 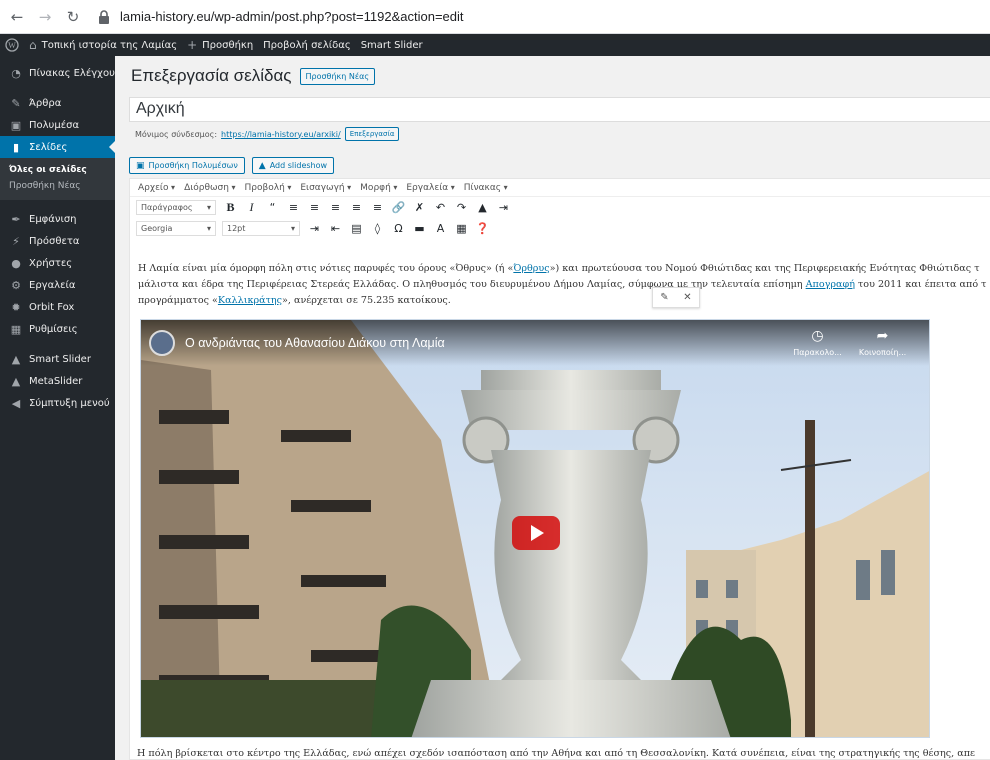 I want to click on embed-inline-toolbar: ✎ ✕, so click(x=676, y=297).